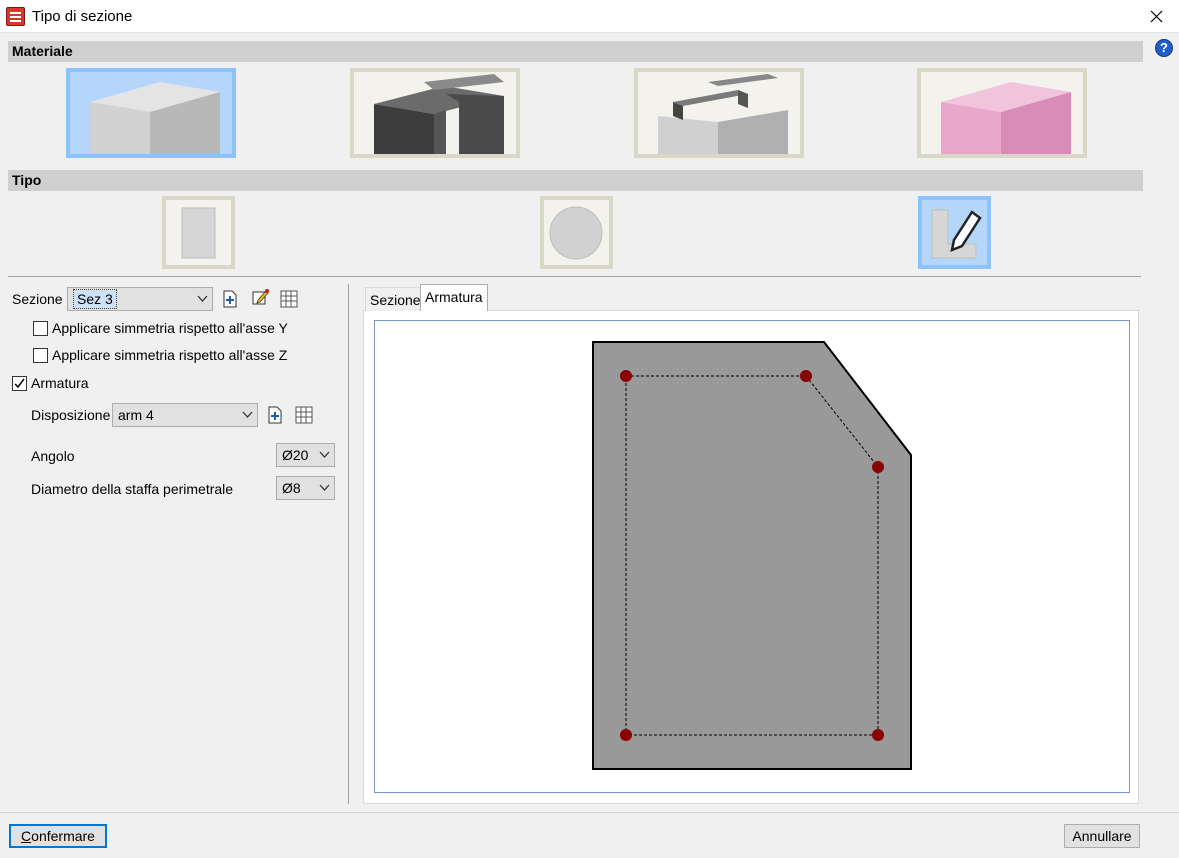  I want to click on type-circular-option, so click(576, 232).